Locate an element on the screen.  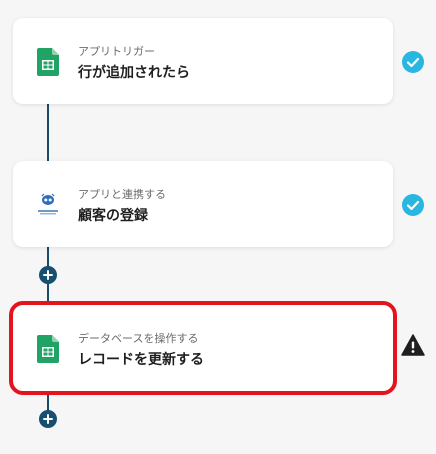
step-title: 行が追加されたら is located at coordinates (134, 73).